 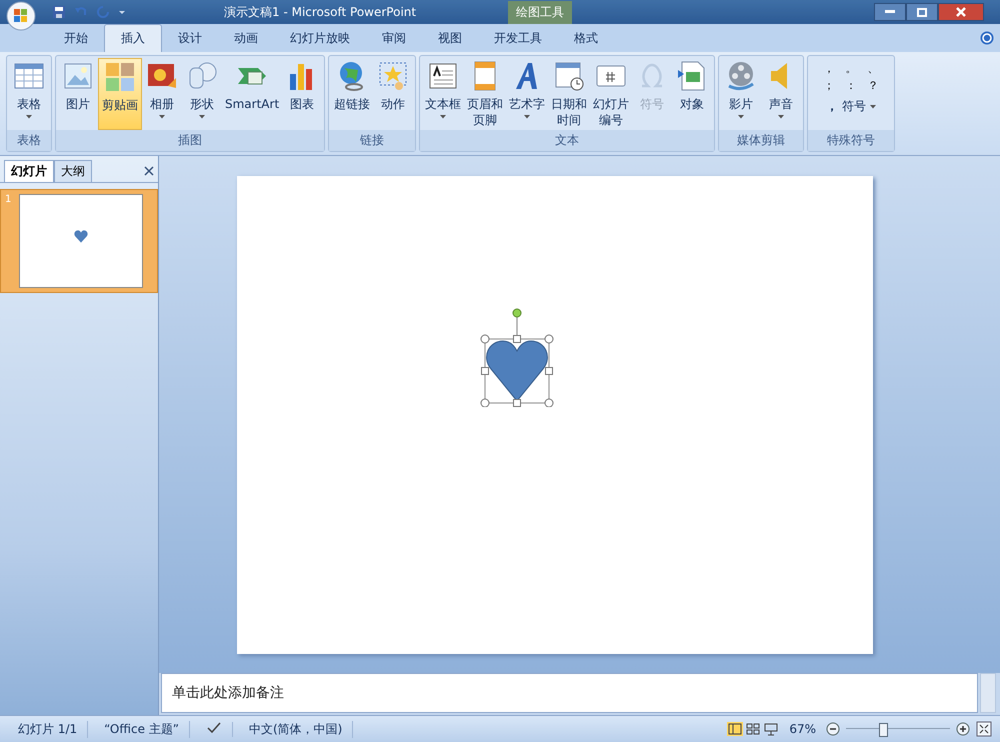 What do you see at coordinates (540, 12) in the screenshot?
I see `contextual-tab-label: 绘图工具` at bounding box center [540, 12].